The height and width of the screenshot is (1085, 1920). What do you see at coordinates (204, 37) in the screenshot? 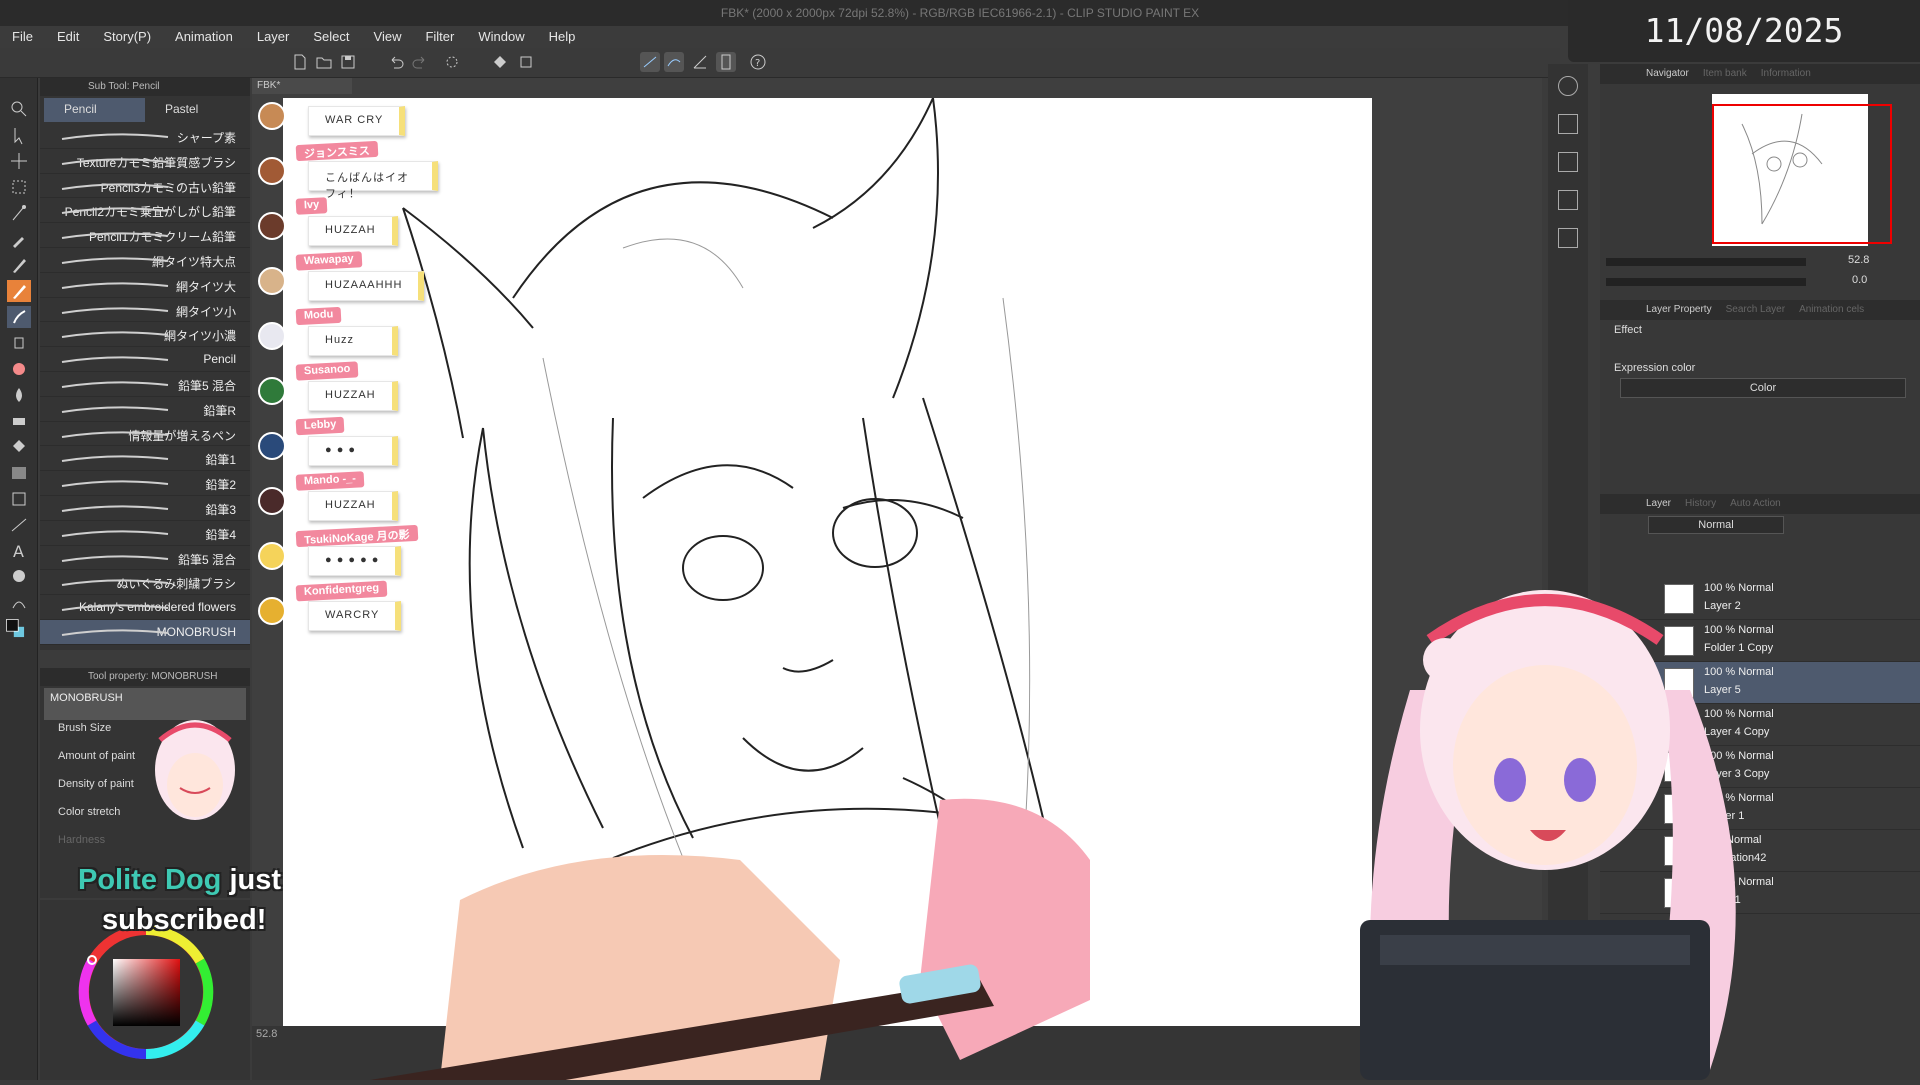
I see `menu-animation: Animation` at bounding box center [204, 37].